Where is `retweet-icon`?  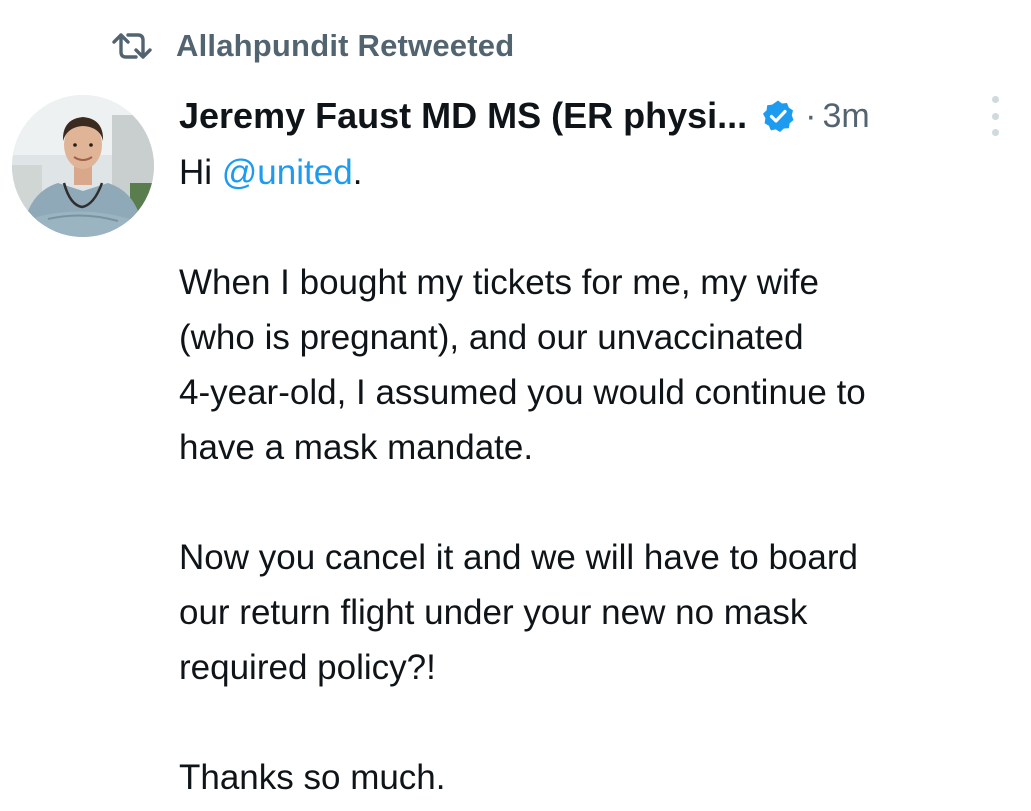
retweet-icon is located at coordinates (132, 46).